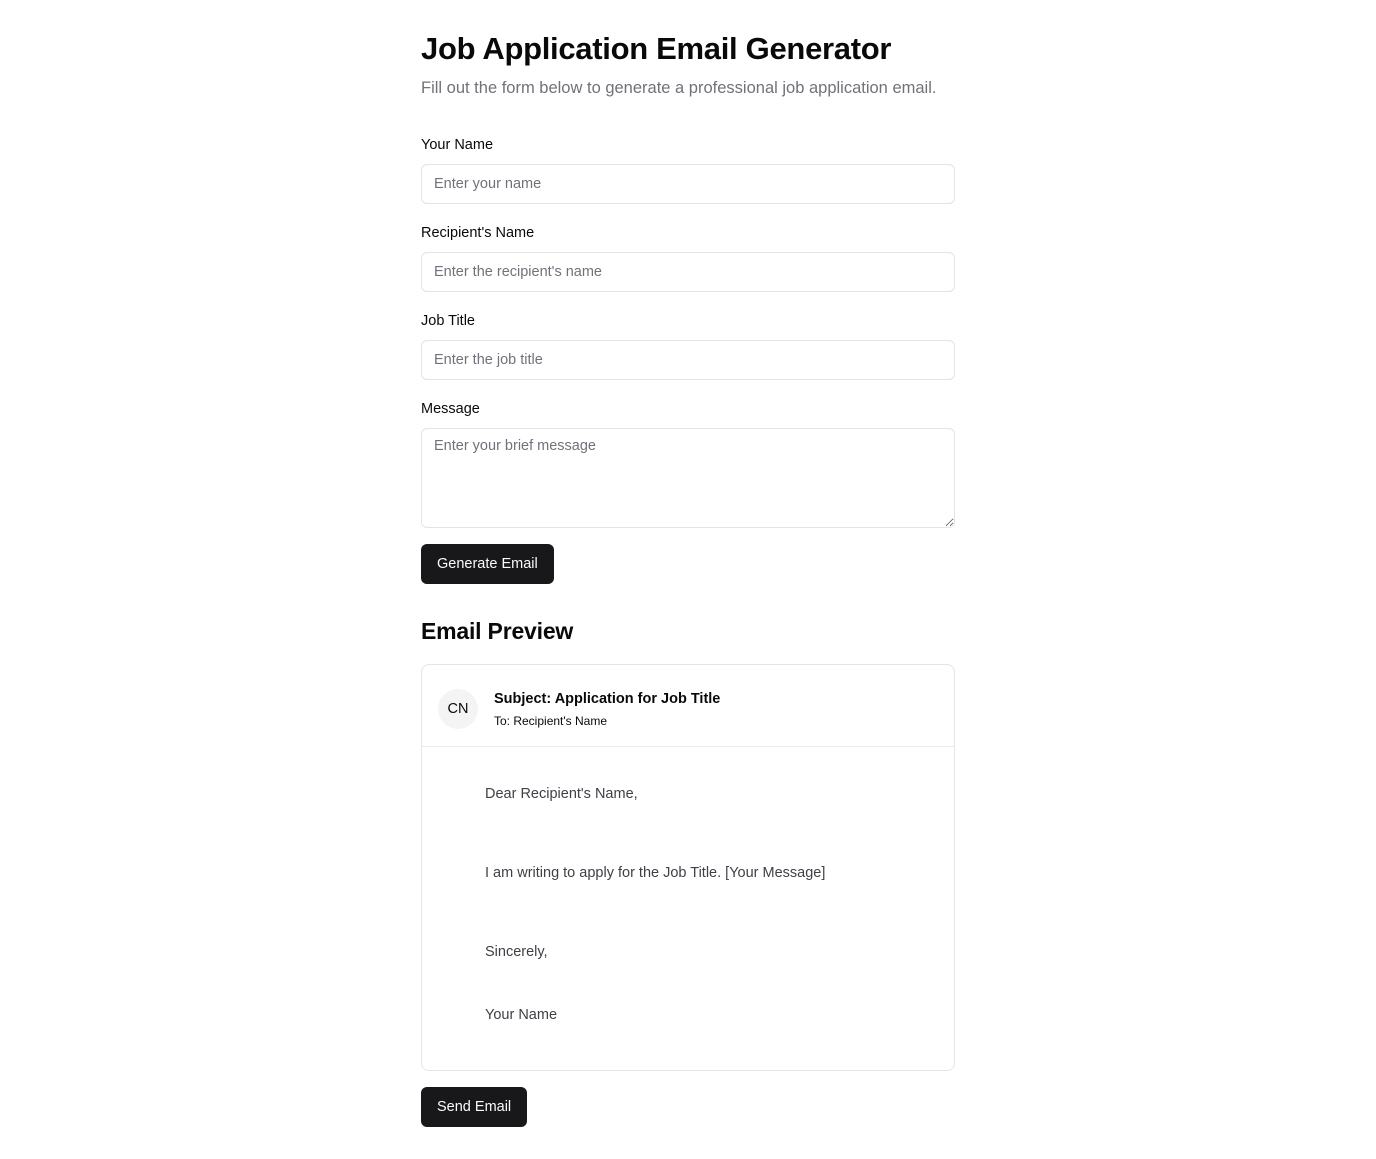 The height and width of the screenshot is (1159, 1376). What do you see at coordinates (474, 1107) in the screenshot?
I see `send-email-button: Send Email` at bounding box center [474, 1107].